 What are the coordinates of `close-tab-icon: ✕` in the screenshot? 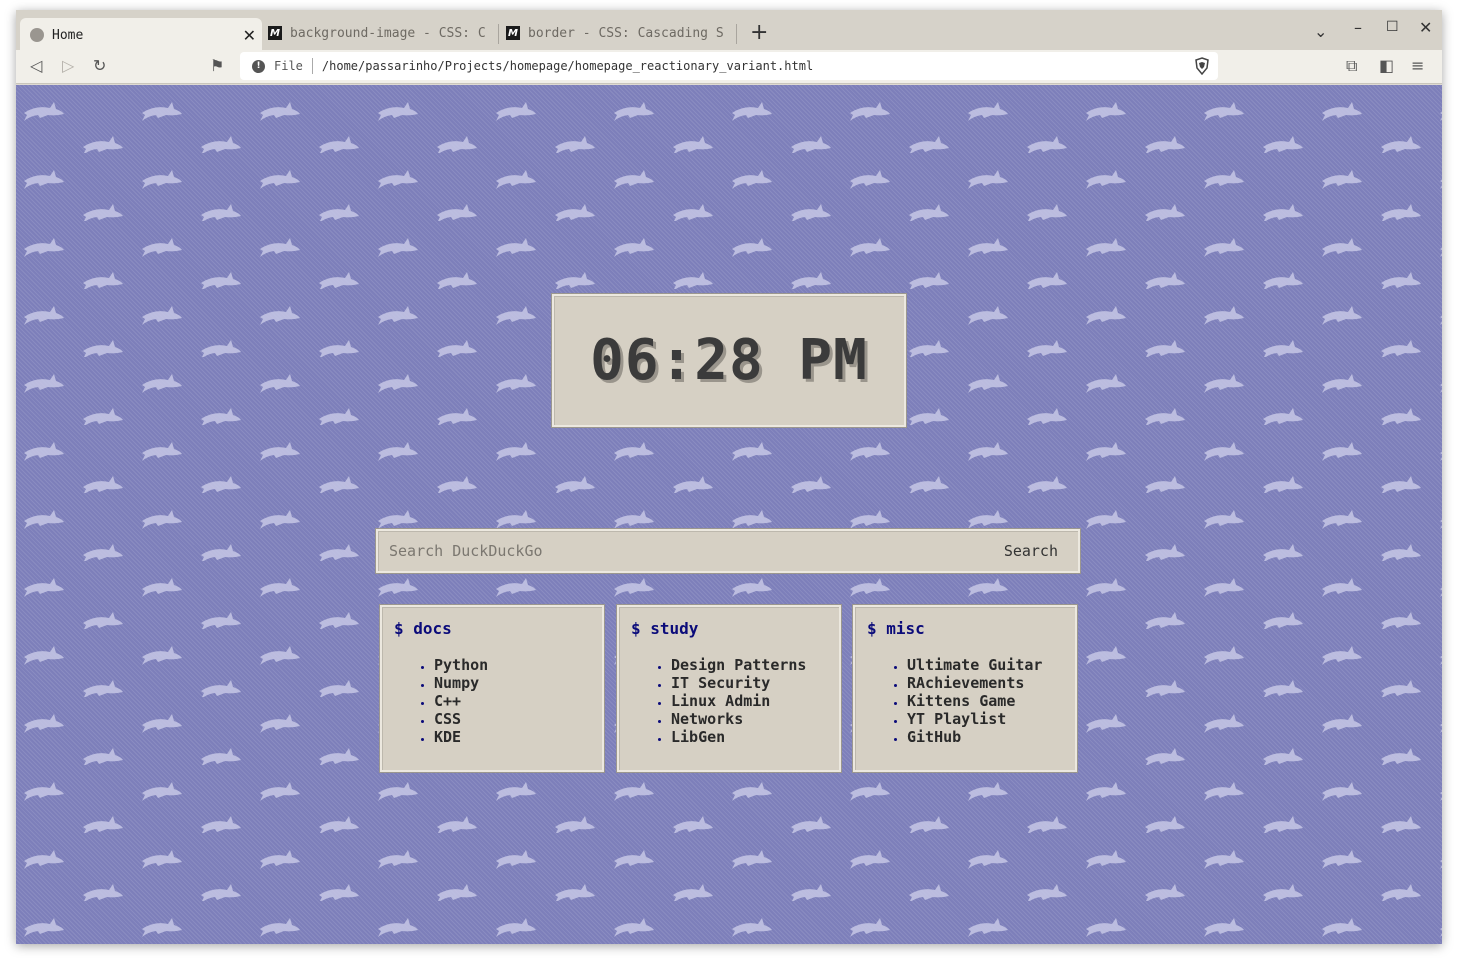 It's located at (249, 35).